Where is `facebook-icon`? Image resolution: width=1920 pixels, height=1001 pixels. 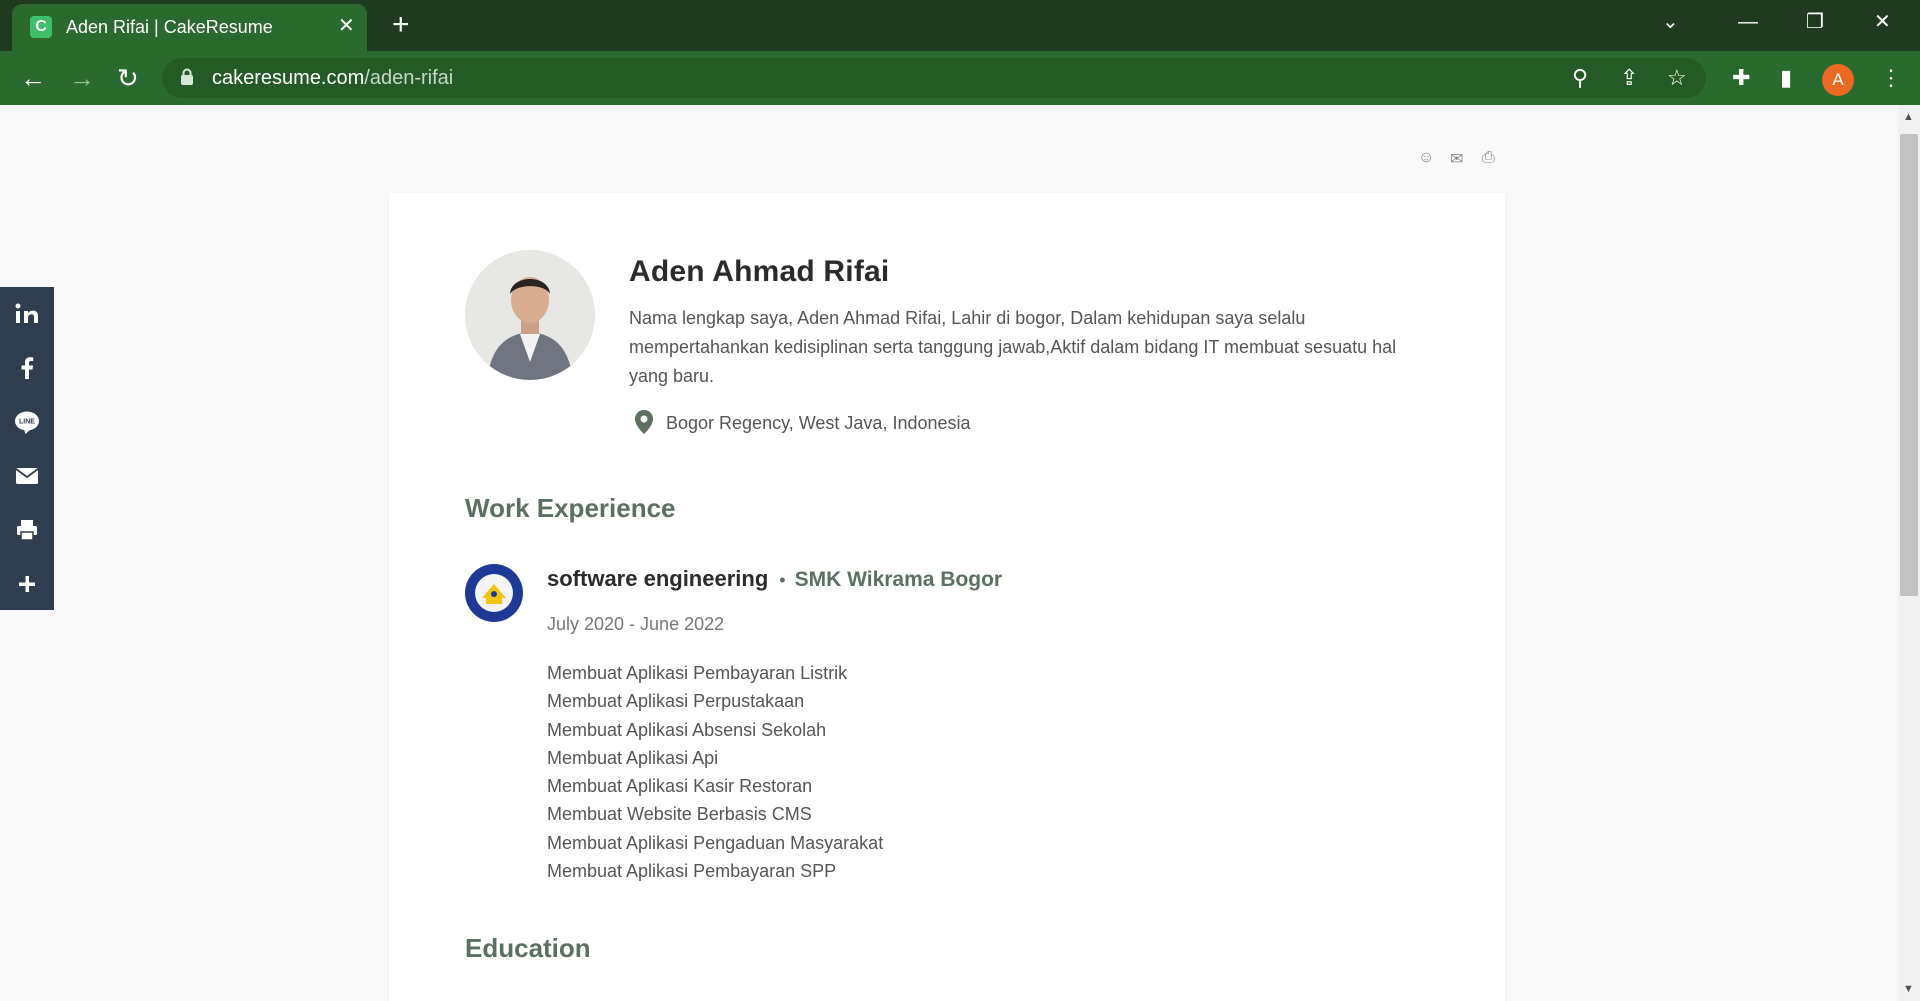
facebook-icon is located at coordinates (27, 368).